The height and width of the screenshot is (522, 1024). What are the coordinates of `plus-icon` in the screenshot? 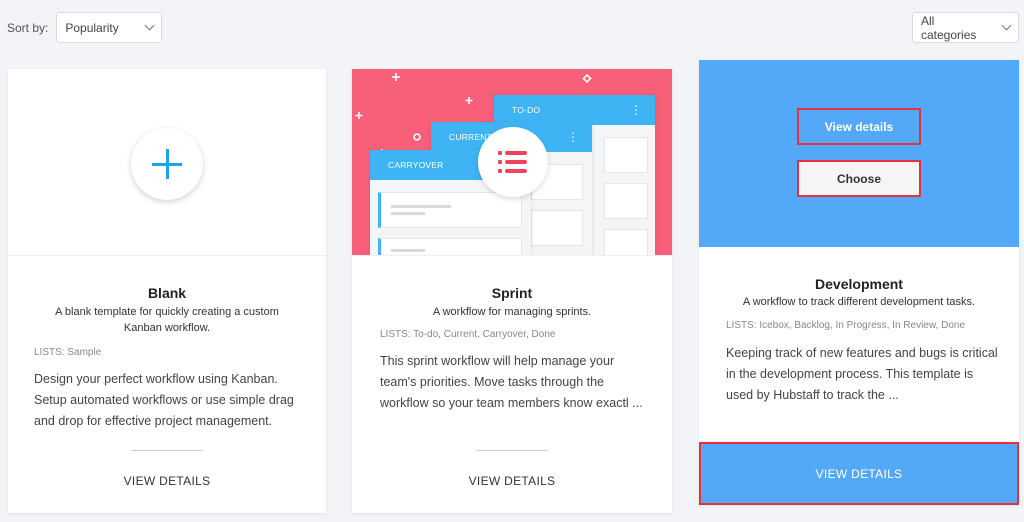 It's located at (167, 164).